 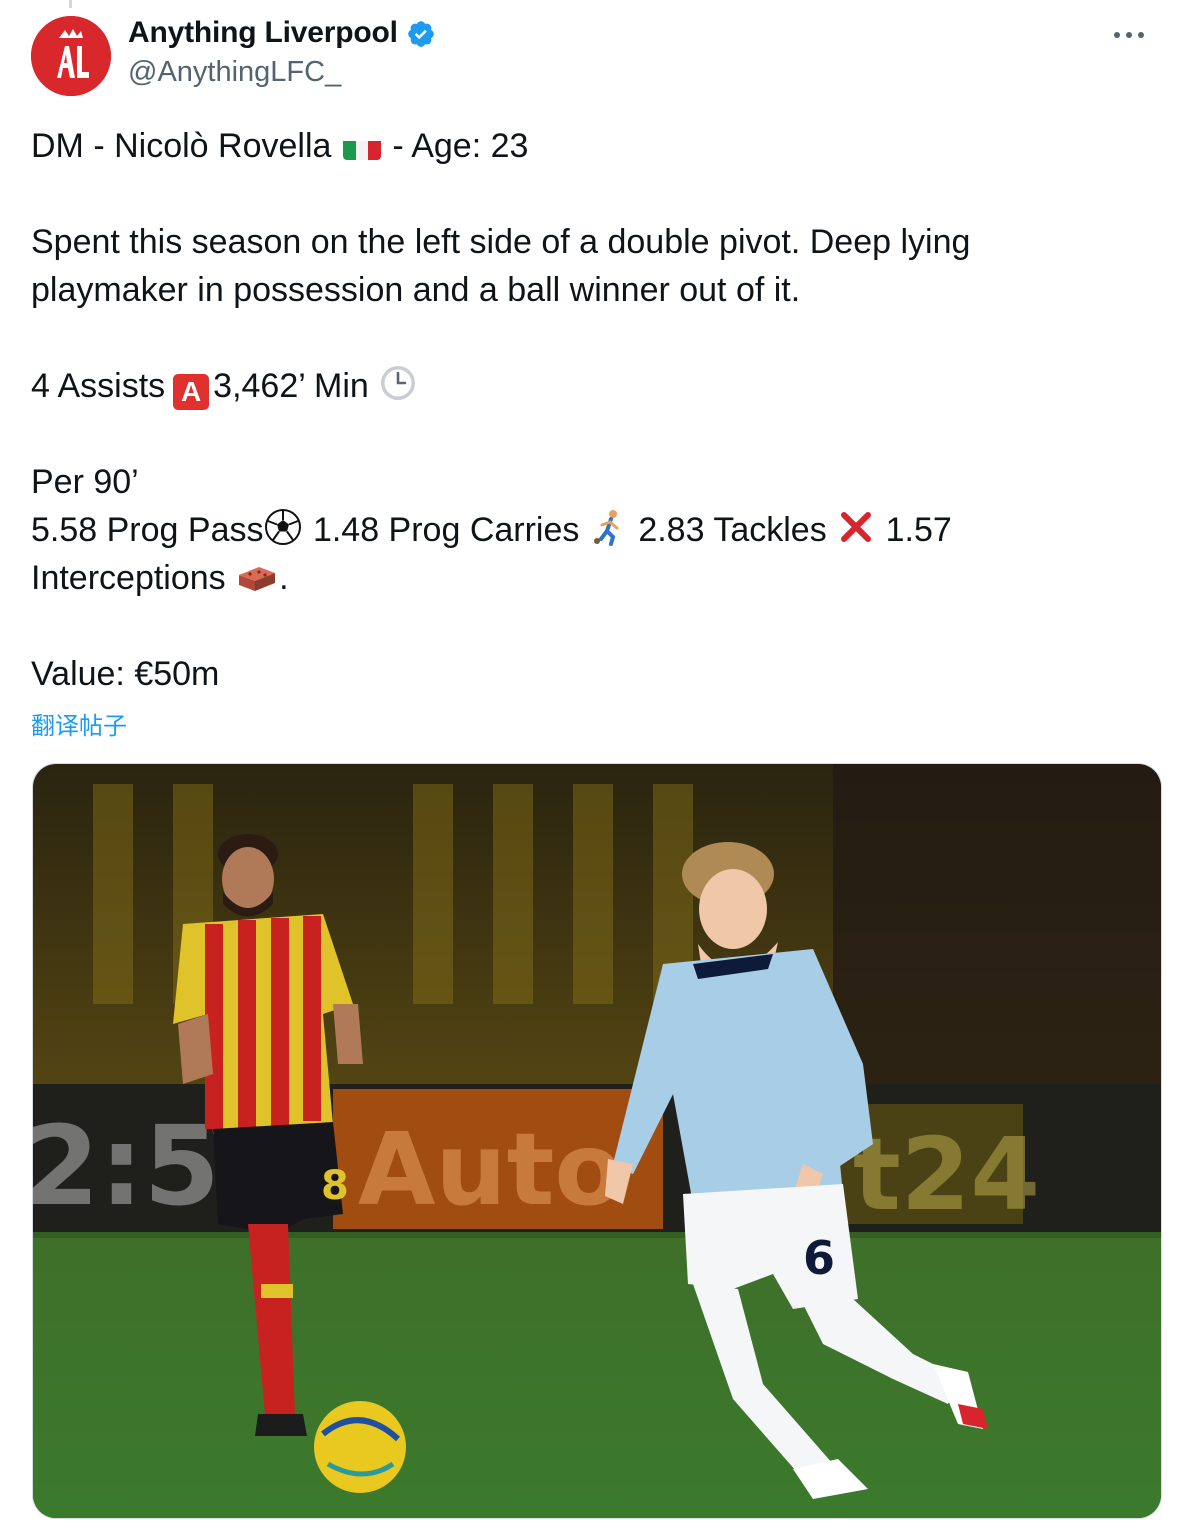 I want to click on board-text-mid: Auto, so click(x=490, y=1169).